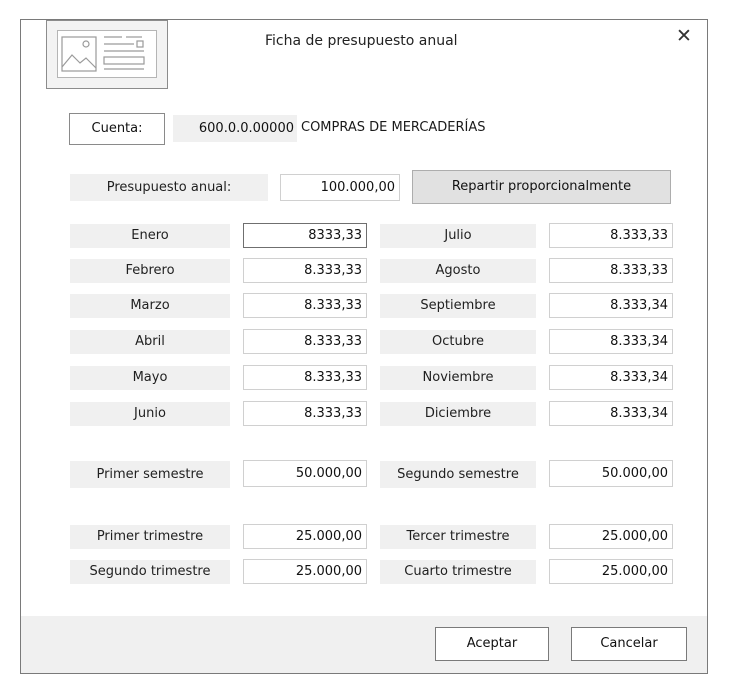 The width and height of the screenshot is (730, 691). I want to click on month-label-noviembre: Noviembre, so click(458, 378).